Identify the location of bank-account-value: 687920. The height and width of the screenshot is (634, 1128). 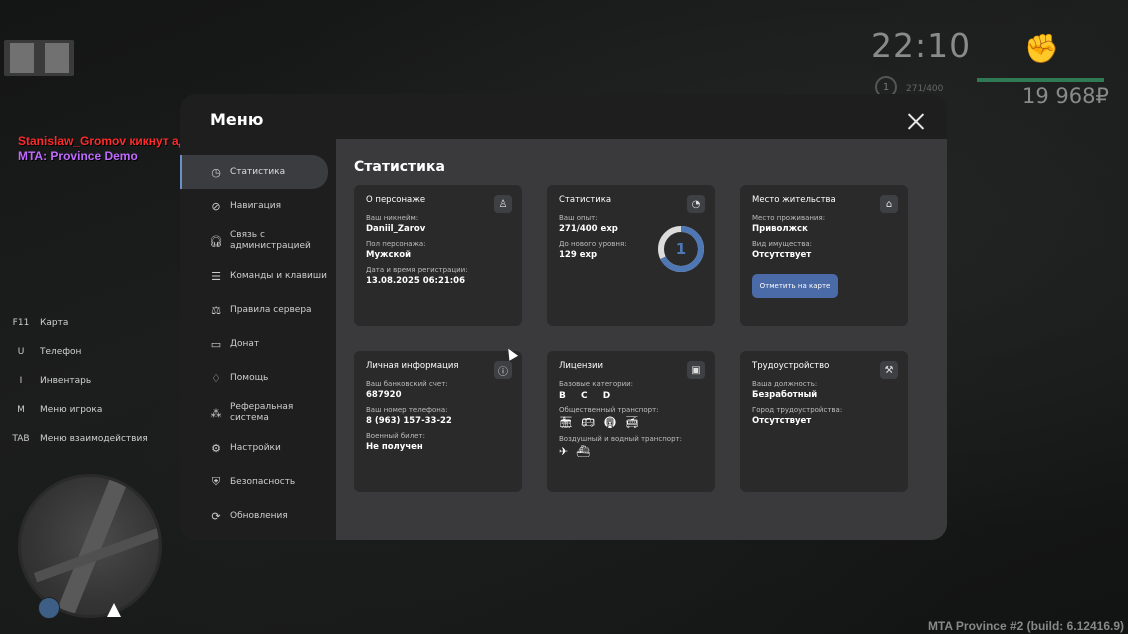
(384, 395).